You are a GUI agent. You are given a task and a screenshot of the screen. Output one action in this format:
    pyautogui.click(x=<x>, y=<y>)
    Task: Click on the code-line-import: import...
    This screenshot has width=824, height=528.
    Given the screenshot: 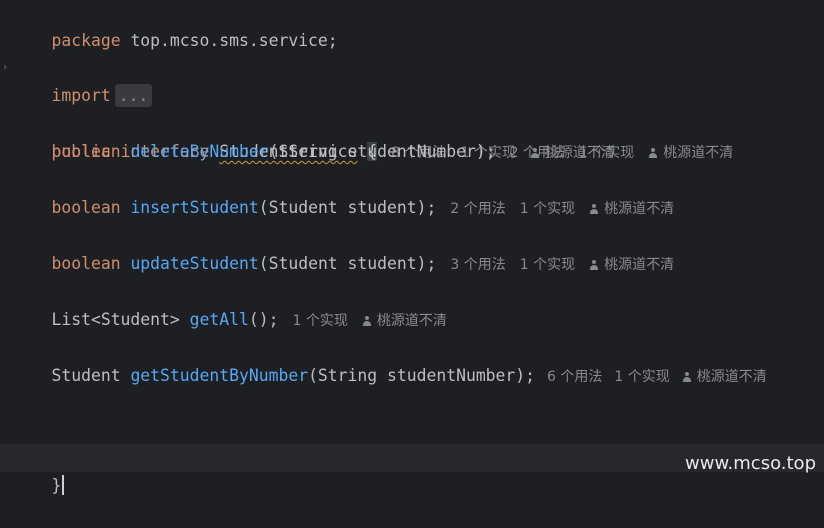 What is the action you would take?
    pyautogui.click(x=82, y=80)
    